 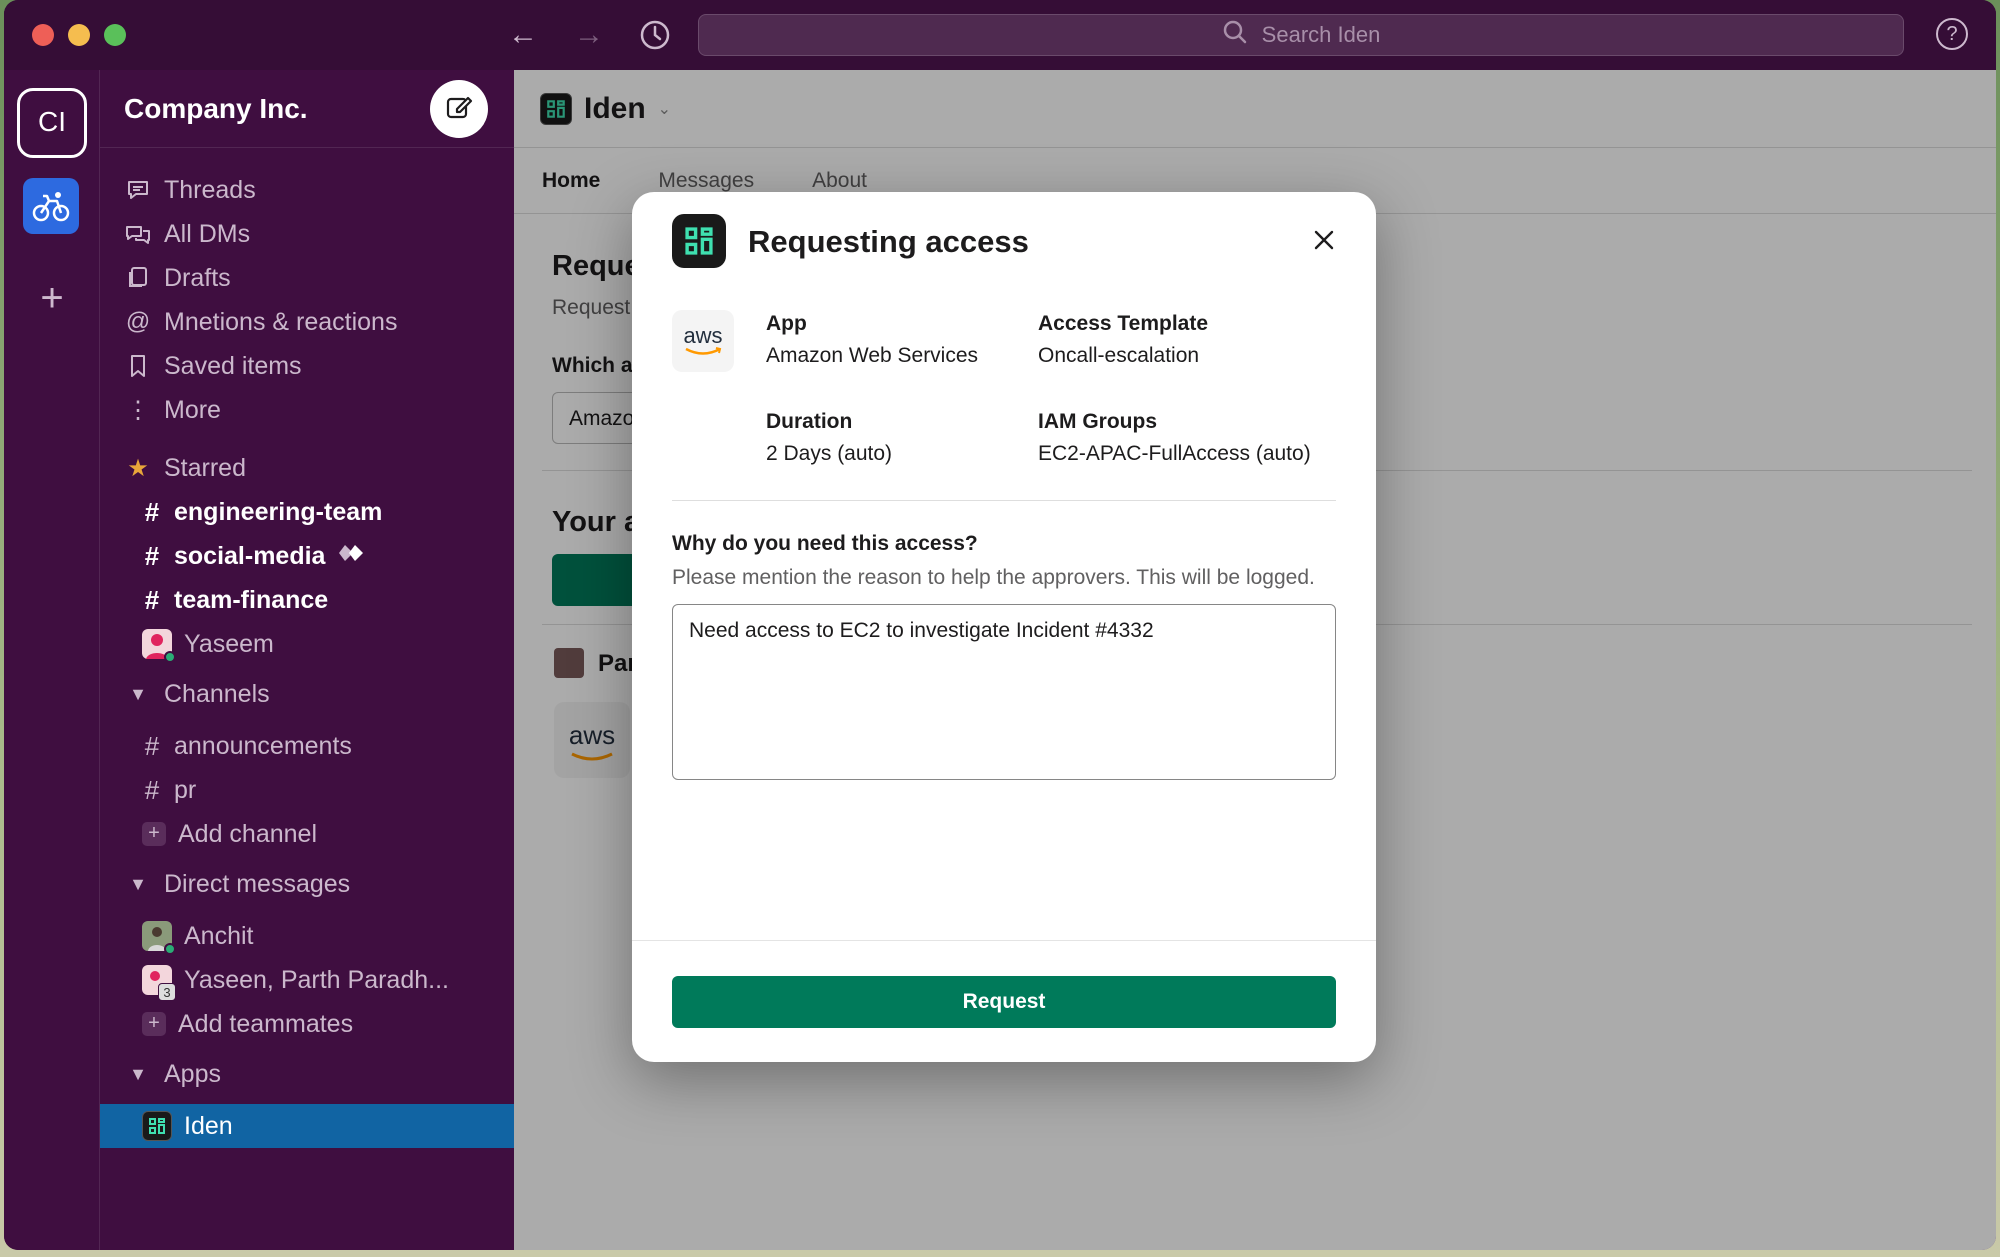 What do you see at coordinates (589, 35) in the screenshot?
I see `forward-arrow-icon: →` at bounding box center [589, 35].